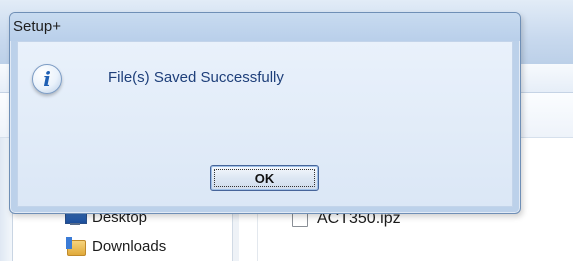  What do you see at coordinates (37, 26) in the screenshot?
I see `dialog-title: Setup+` at bounding box center [37, 26].